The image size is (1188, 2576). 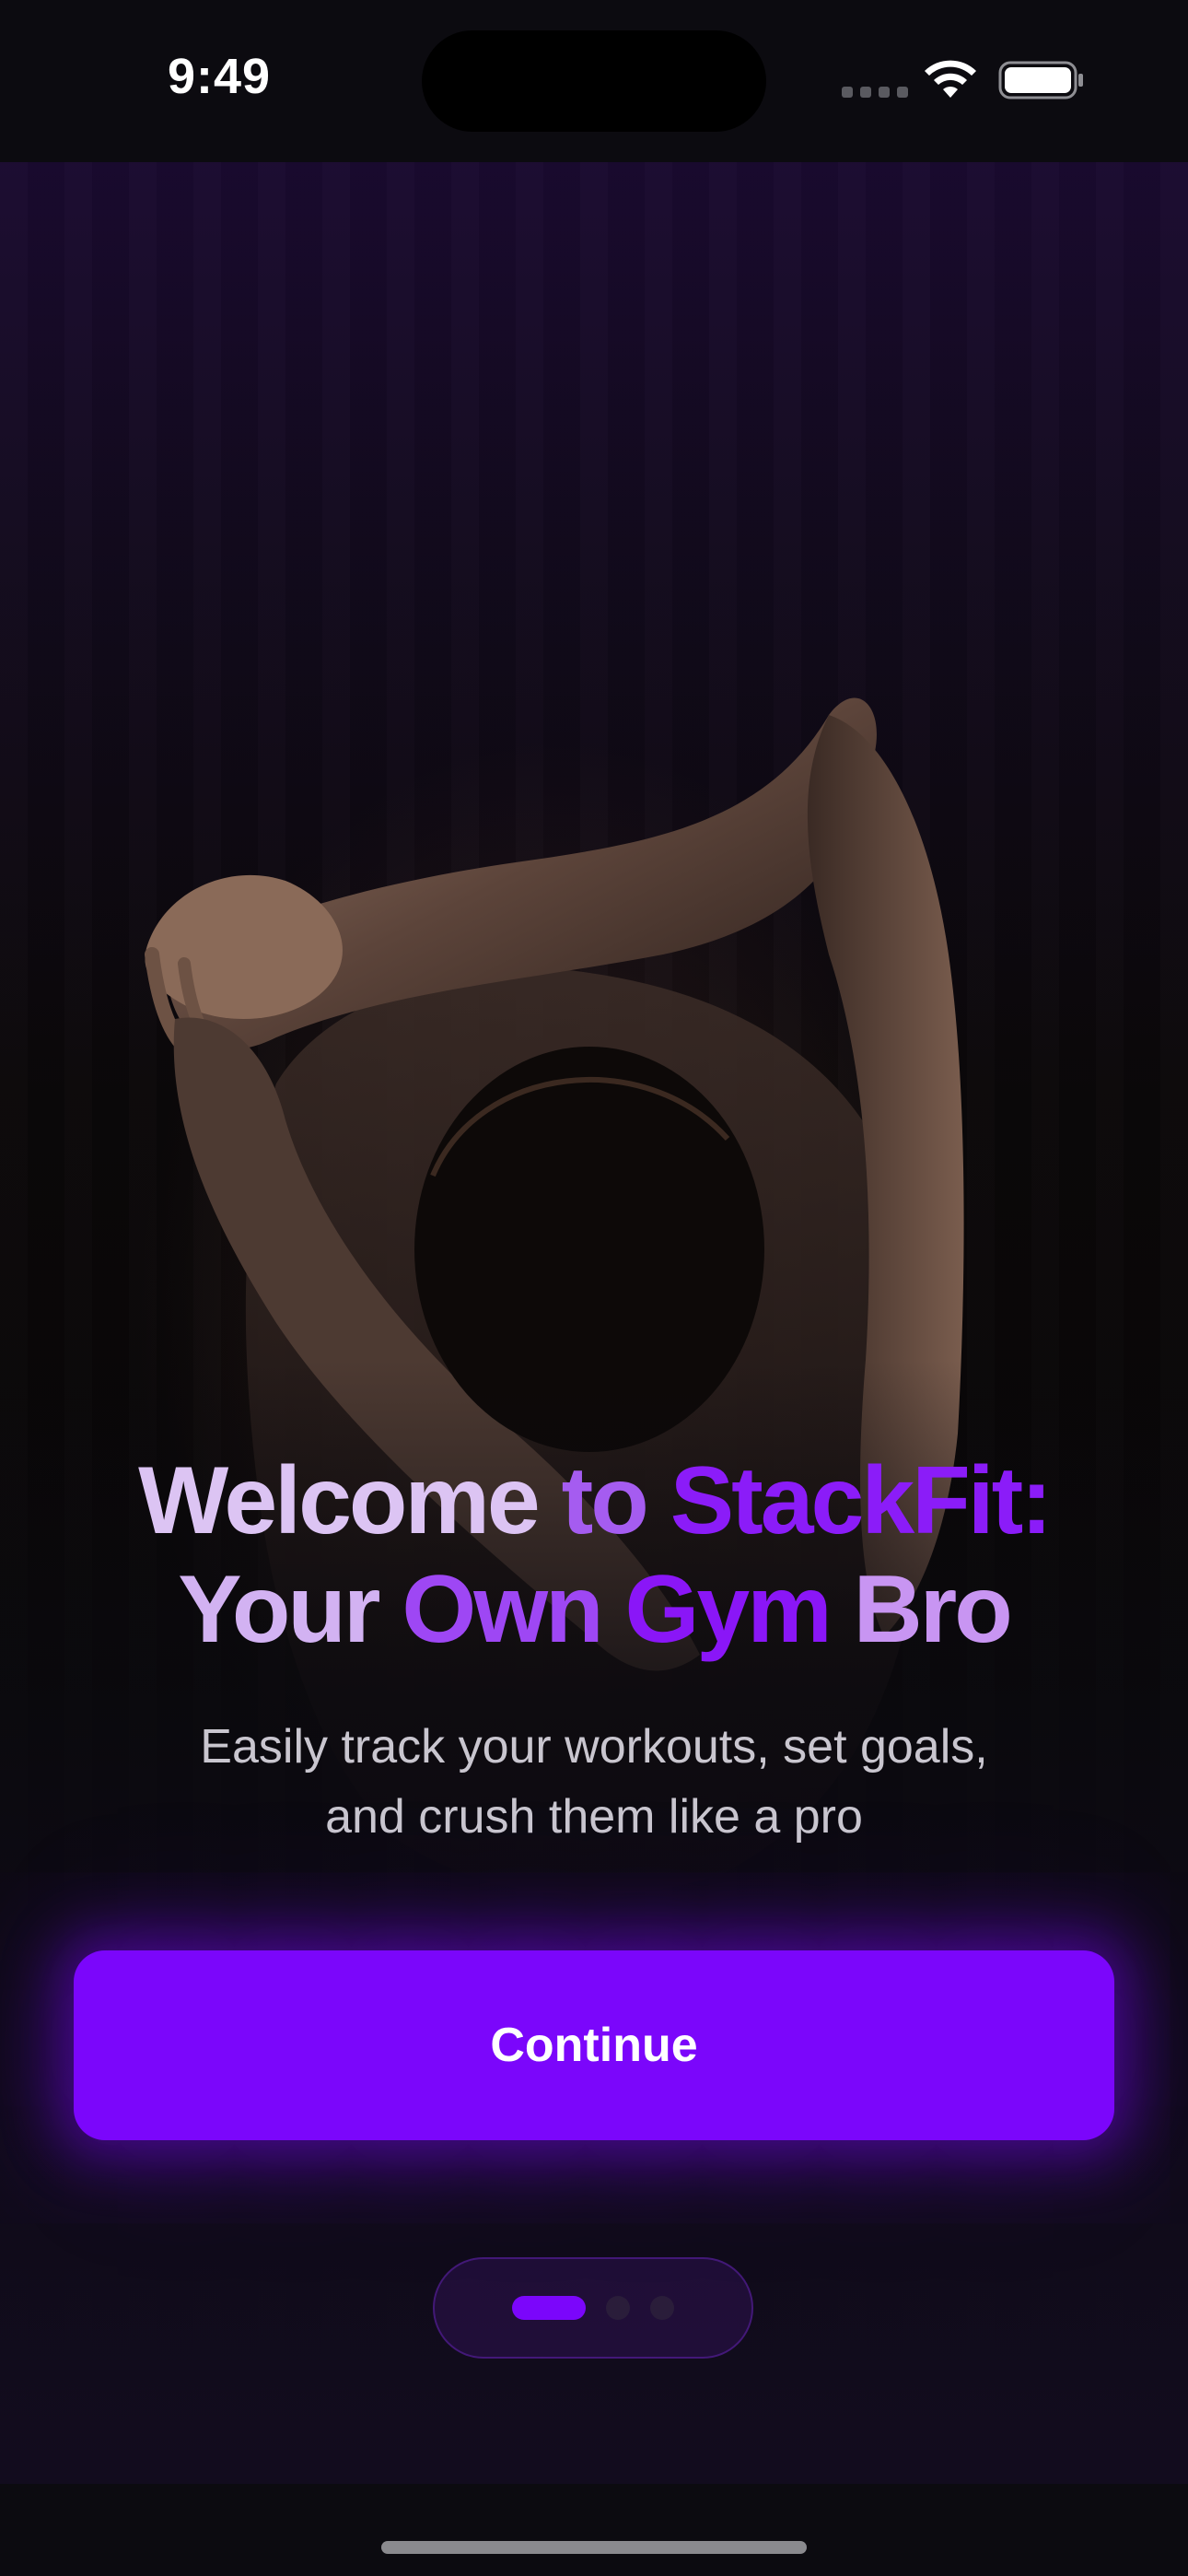 What do you see at coordinates (594, 2045) in the screenshot?
I see `continue-button: Continue` at bounding box center [594, 2045].